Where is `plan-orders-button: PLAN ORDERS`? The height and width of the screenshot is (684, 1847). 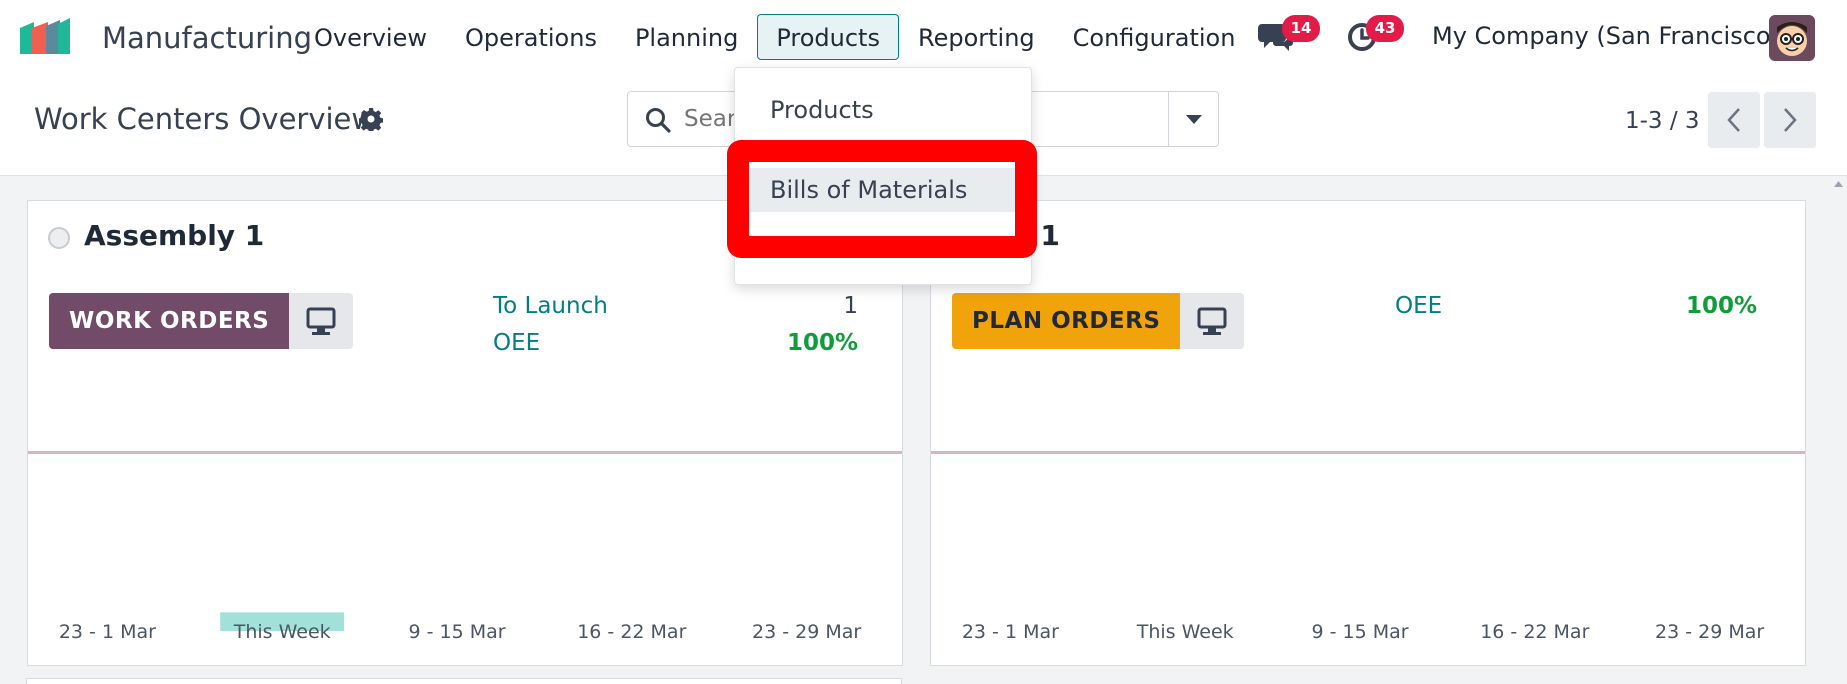 plan-orders-button: PLAN ORDERS is located at coordinates (1066, 321).